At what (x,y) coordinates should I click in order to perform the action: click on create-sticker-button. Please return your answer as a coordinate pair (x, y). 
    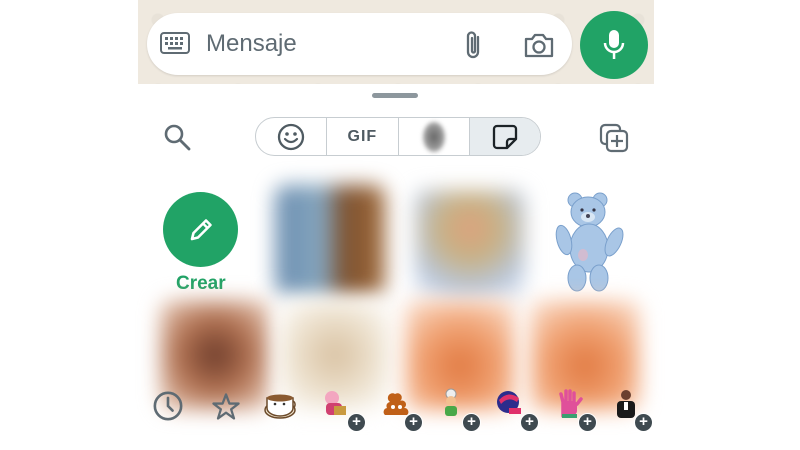
    Looking at the image, I should click on (200, 229).